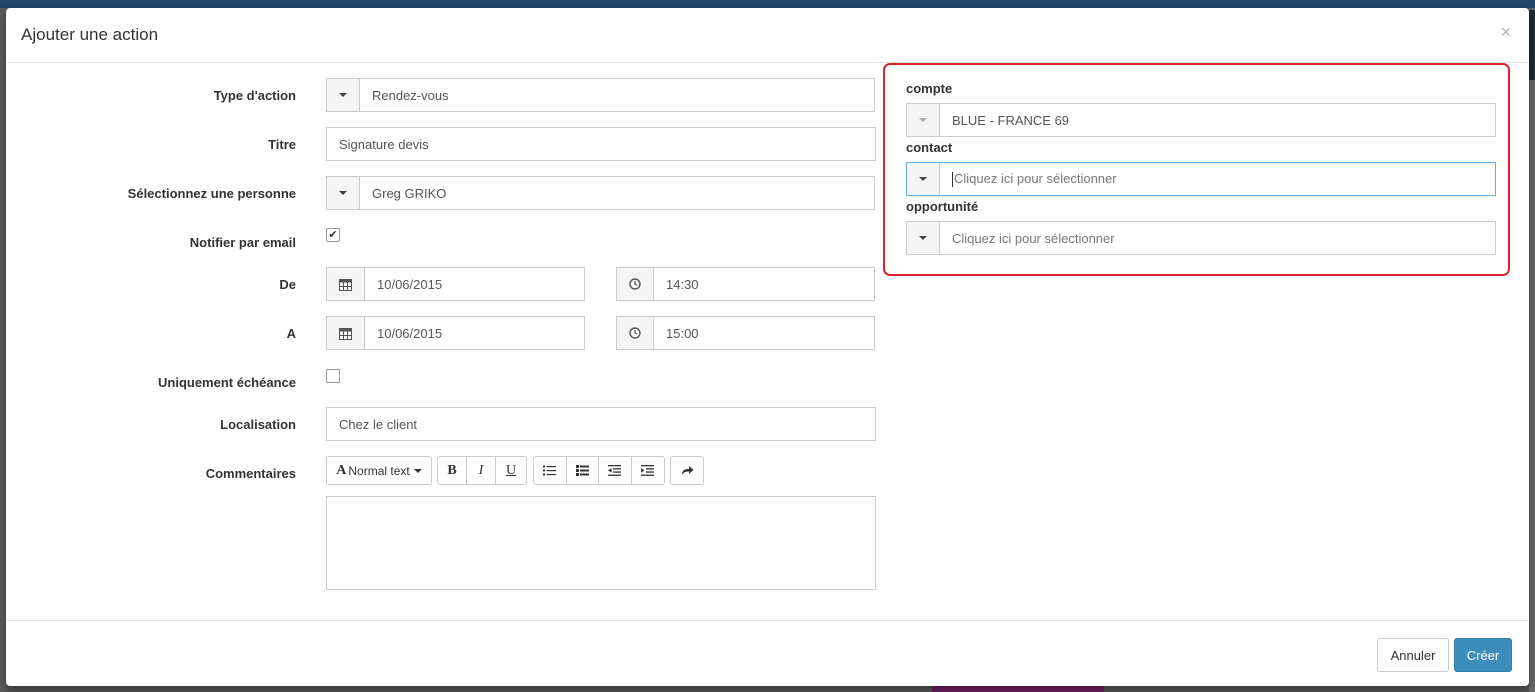 The width and height of the screenshot is (1535, 692). What do you see at coordinates (600, 193) in the screenshot?
I see `personne-select: Greg GRIKO` at bounding box center [600, 193].